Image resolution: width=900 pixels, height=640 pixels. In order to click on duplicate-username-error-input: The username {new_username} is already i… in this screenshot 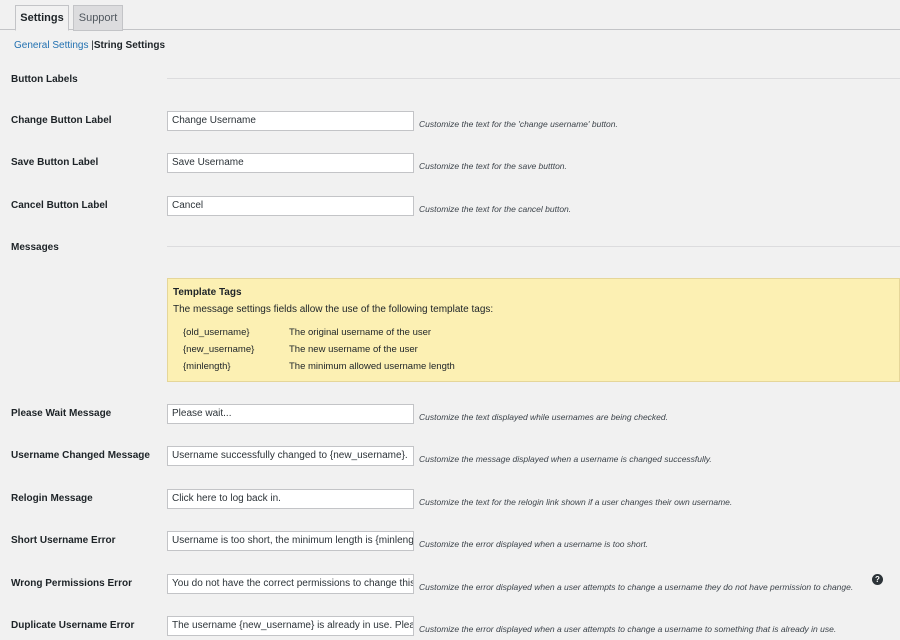, I will do `click(290, 626)`.